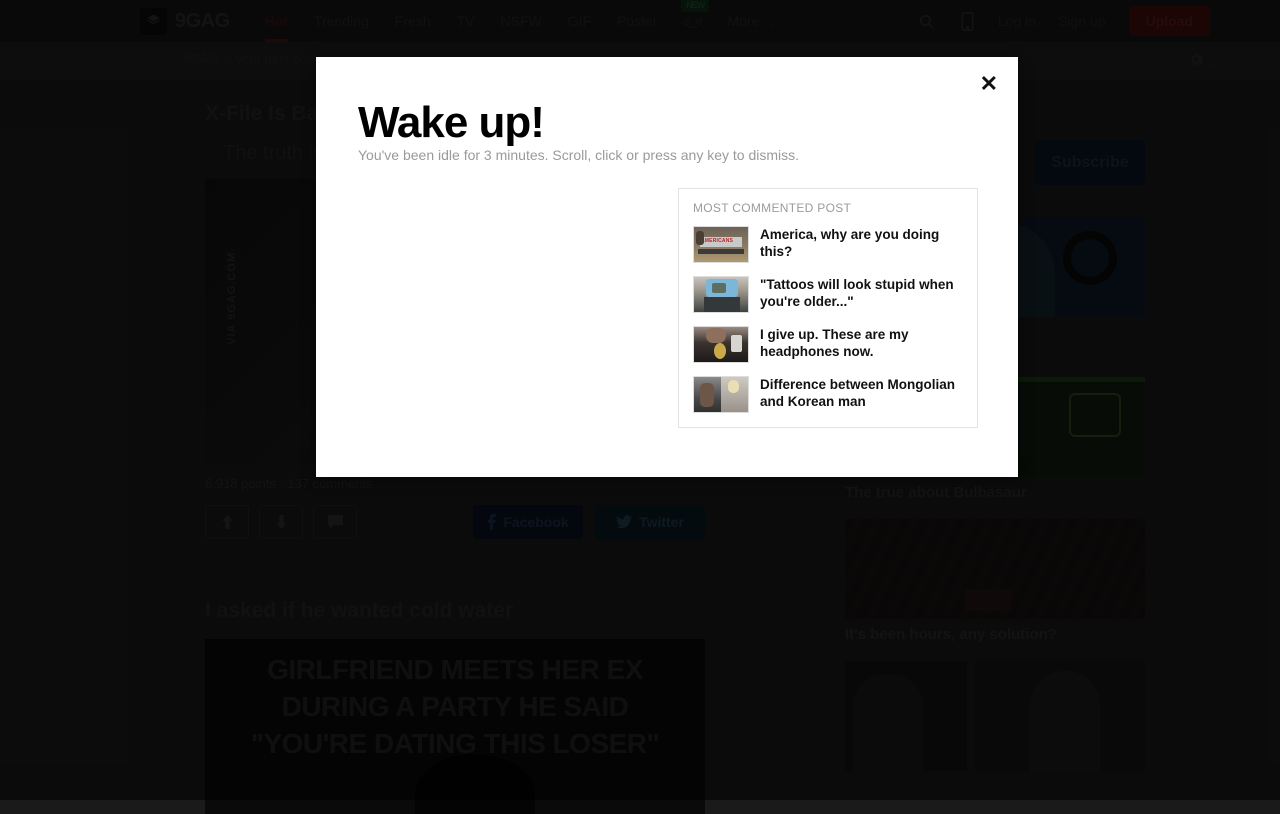  What do you see at coordinates (861, 343) in the screenshot?
I see `list-item-label: I give up. These are my headphones now.` at bounding box center [861, 343].